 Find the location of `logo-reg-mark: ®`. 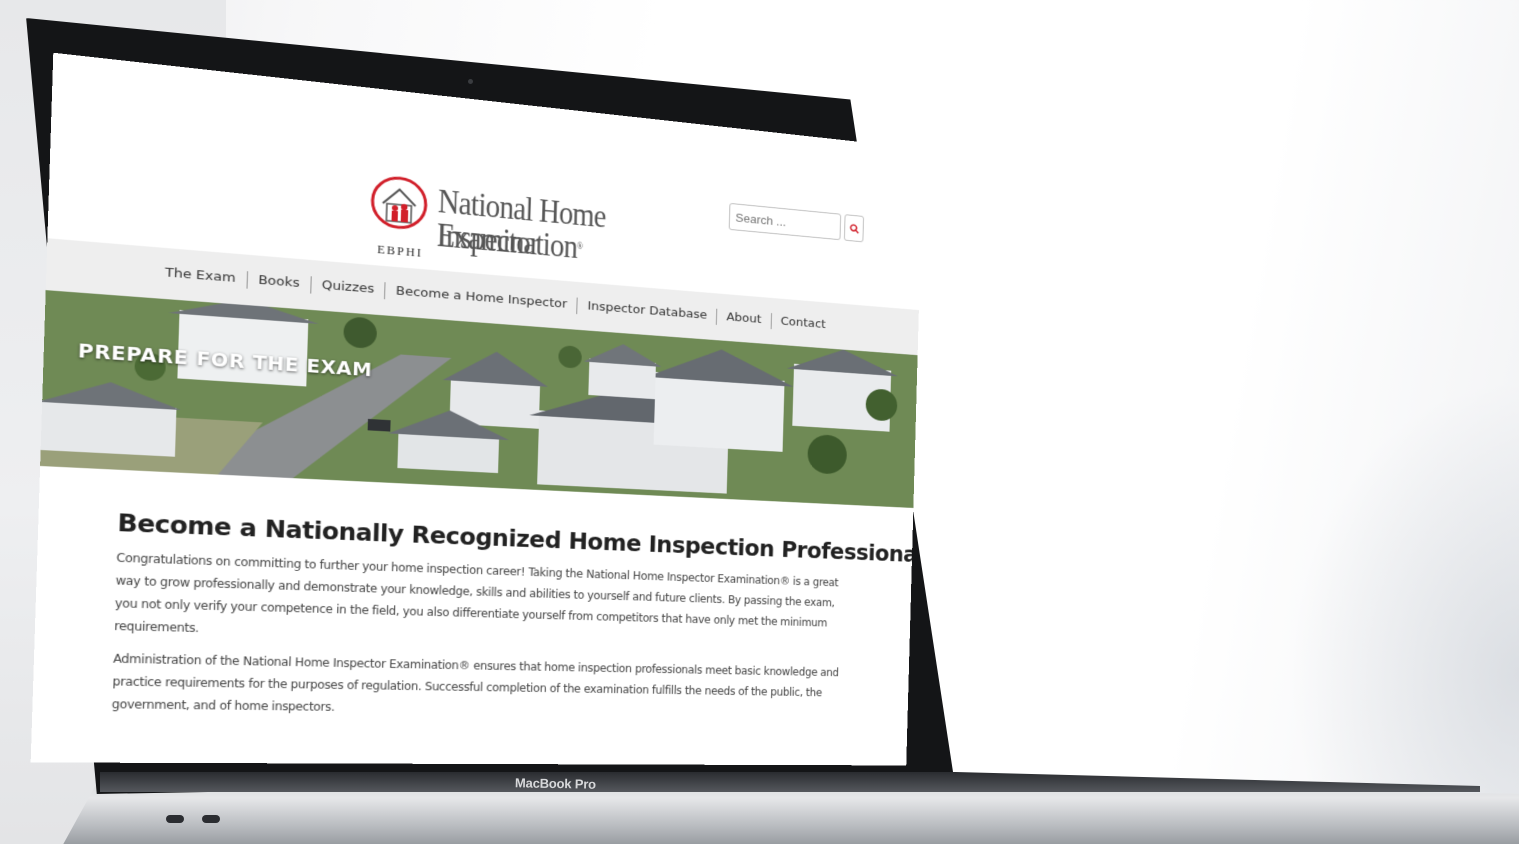

logo-reg-mark: ® is located at coordinates (579, 246).